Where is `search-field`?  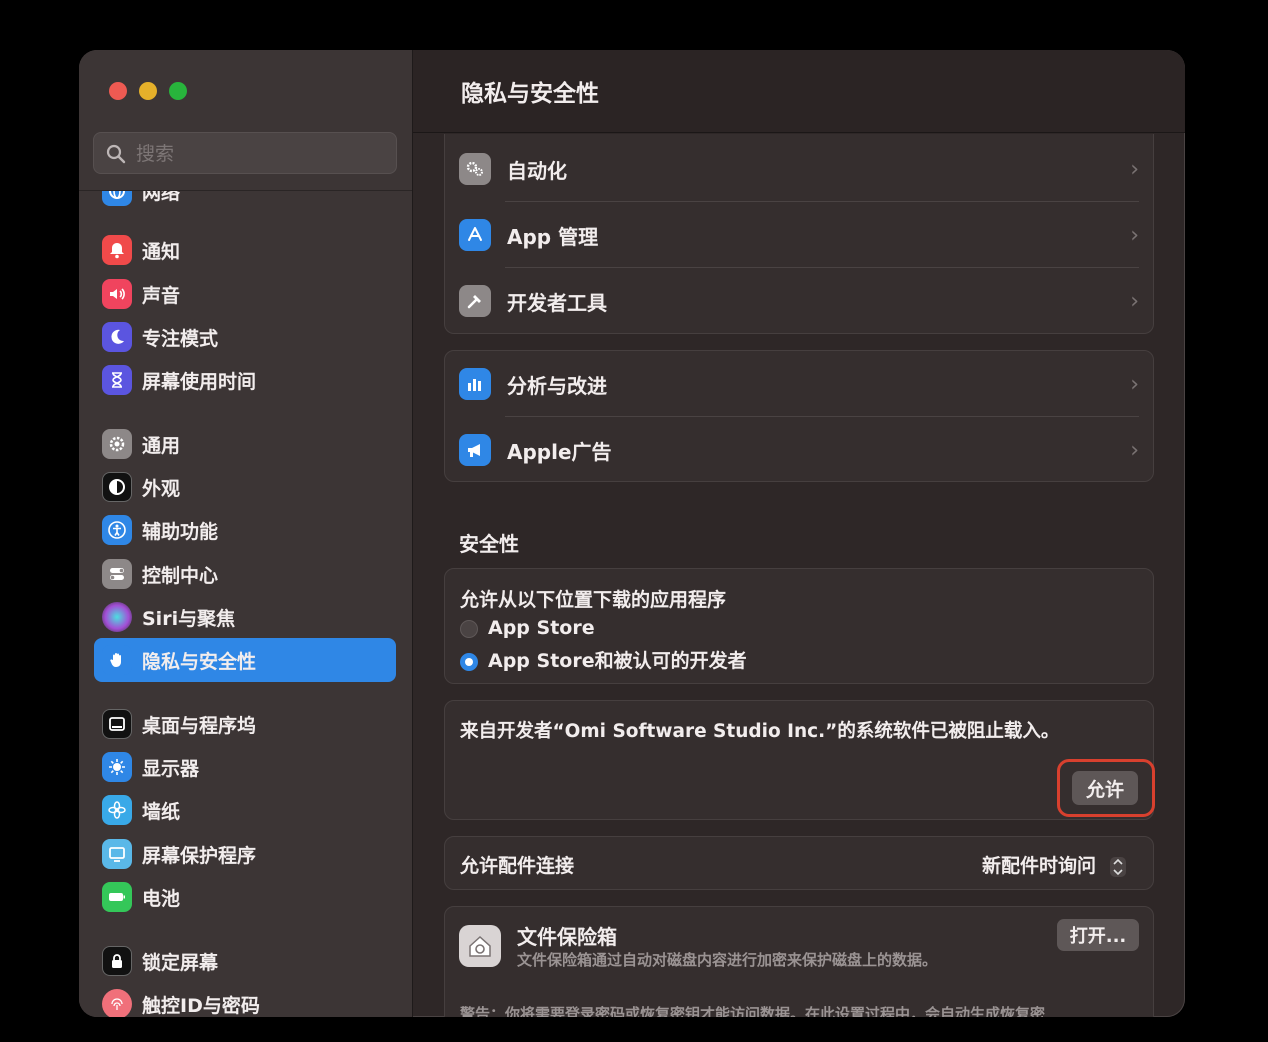
search-field is located at coordinates (245, 153).